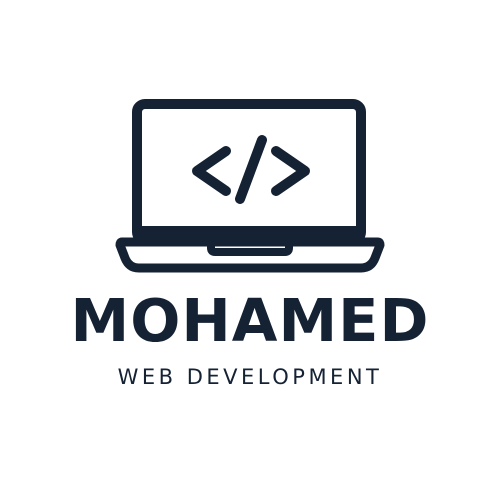 The height and width of the screenshot is (500, 500). Describe the element at coordinates (250, 320) in the screenshot. I see `brand-name: MOHAMED` at that location.